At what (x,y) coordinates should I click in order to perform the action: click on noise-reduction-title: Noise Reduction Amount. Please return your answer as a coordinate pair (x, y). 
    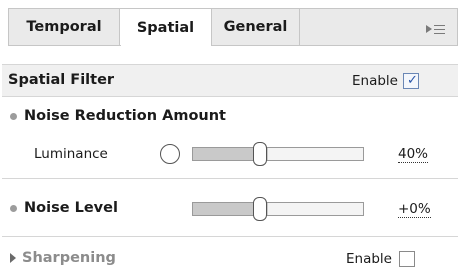
    Looking at the image, I should click on (125, 116).